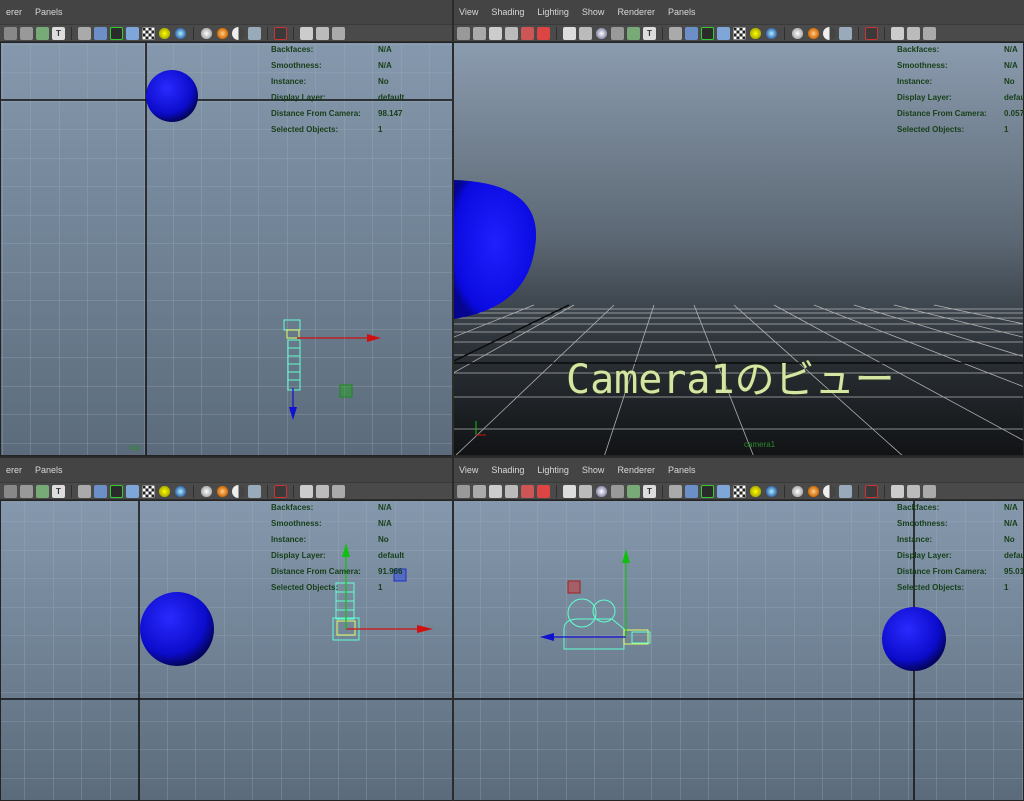  I want to click on pane-divider-horizontal, so click(512, 457).